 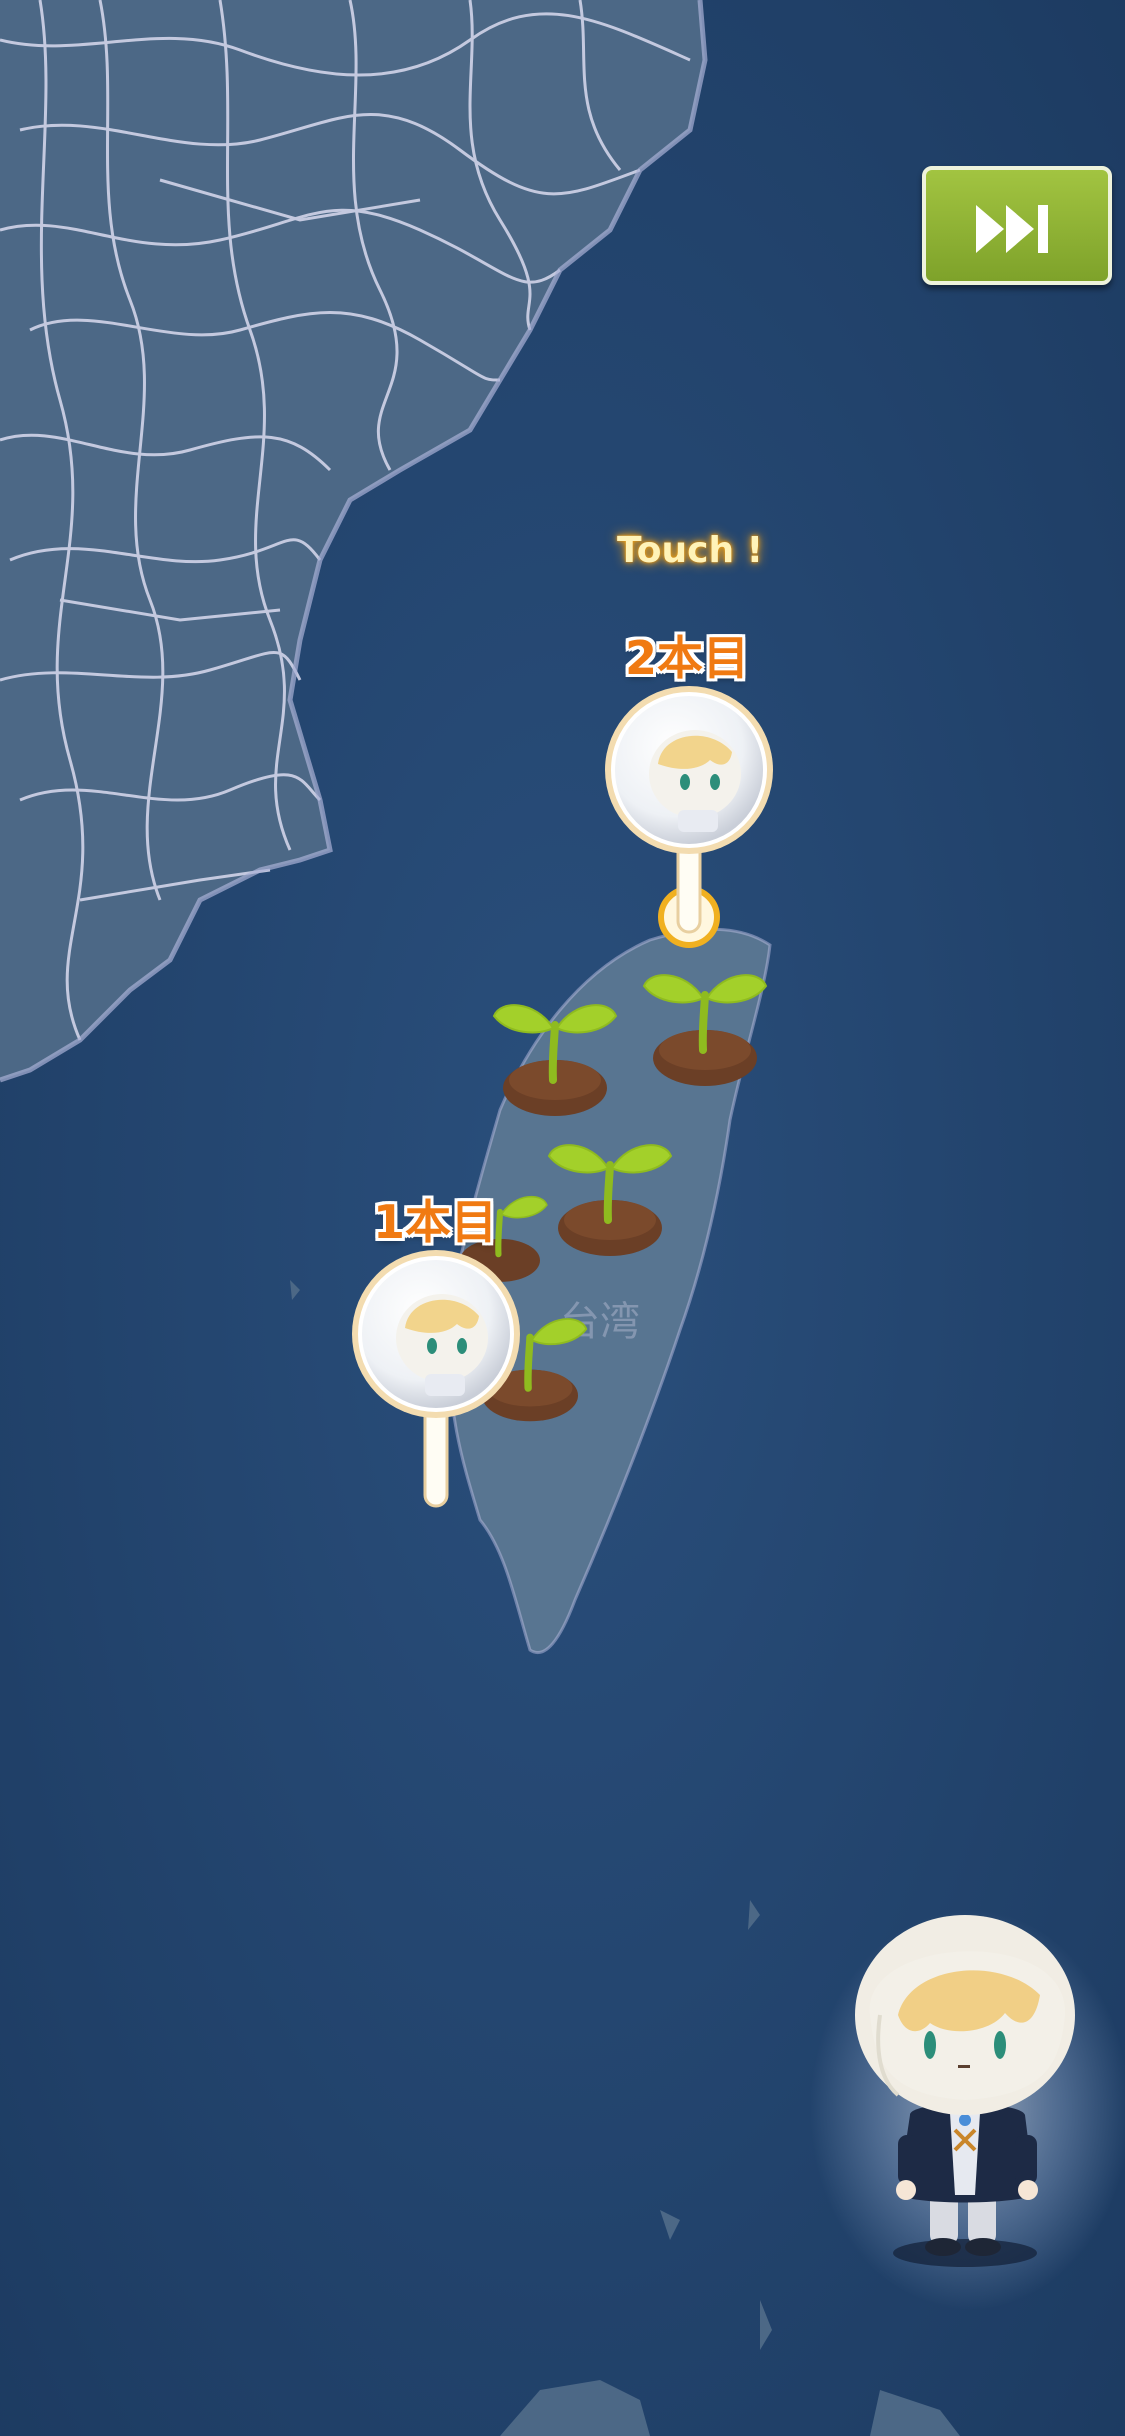 I want to click on marker-1-label: 1本目, so click(x=434, y=1222).